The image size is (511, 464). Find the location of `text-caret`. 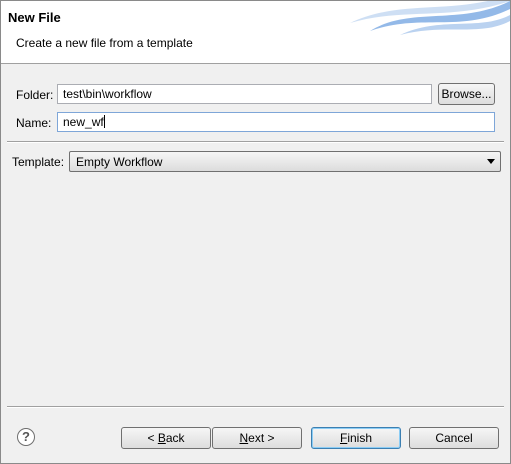

text-caret is located at coordinates (104, 121).